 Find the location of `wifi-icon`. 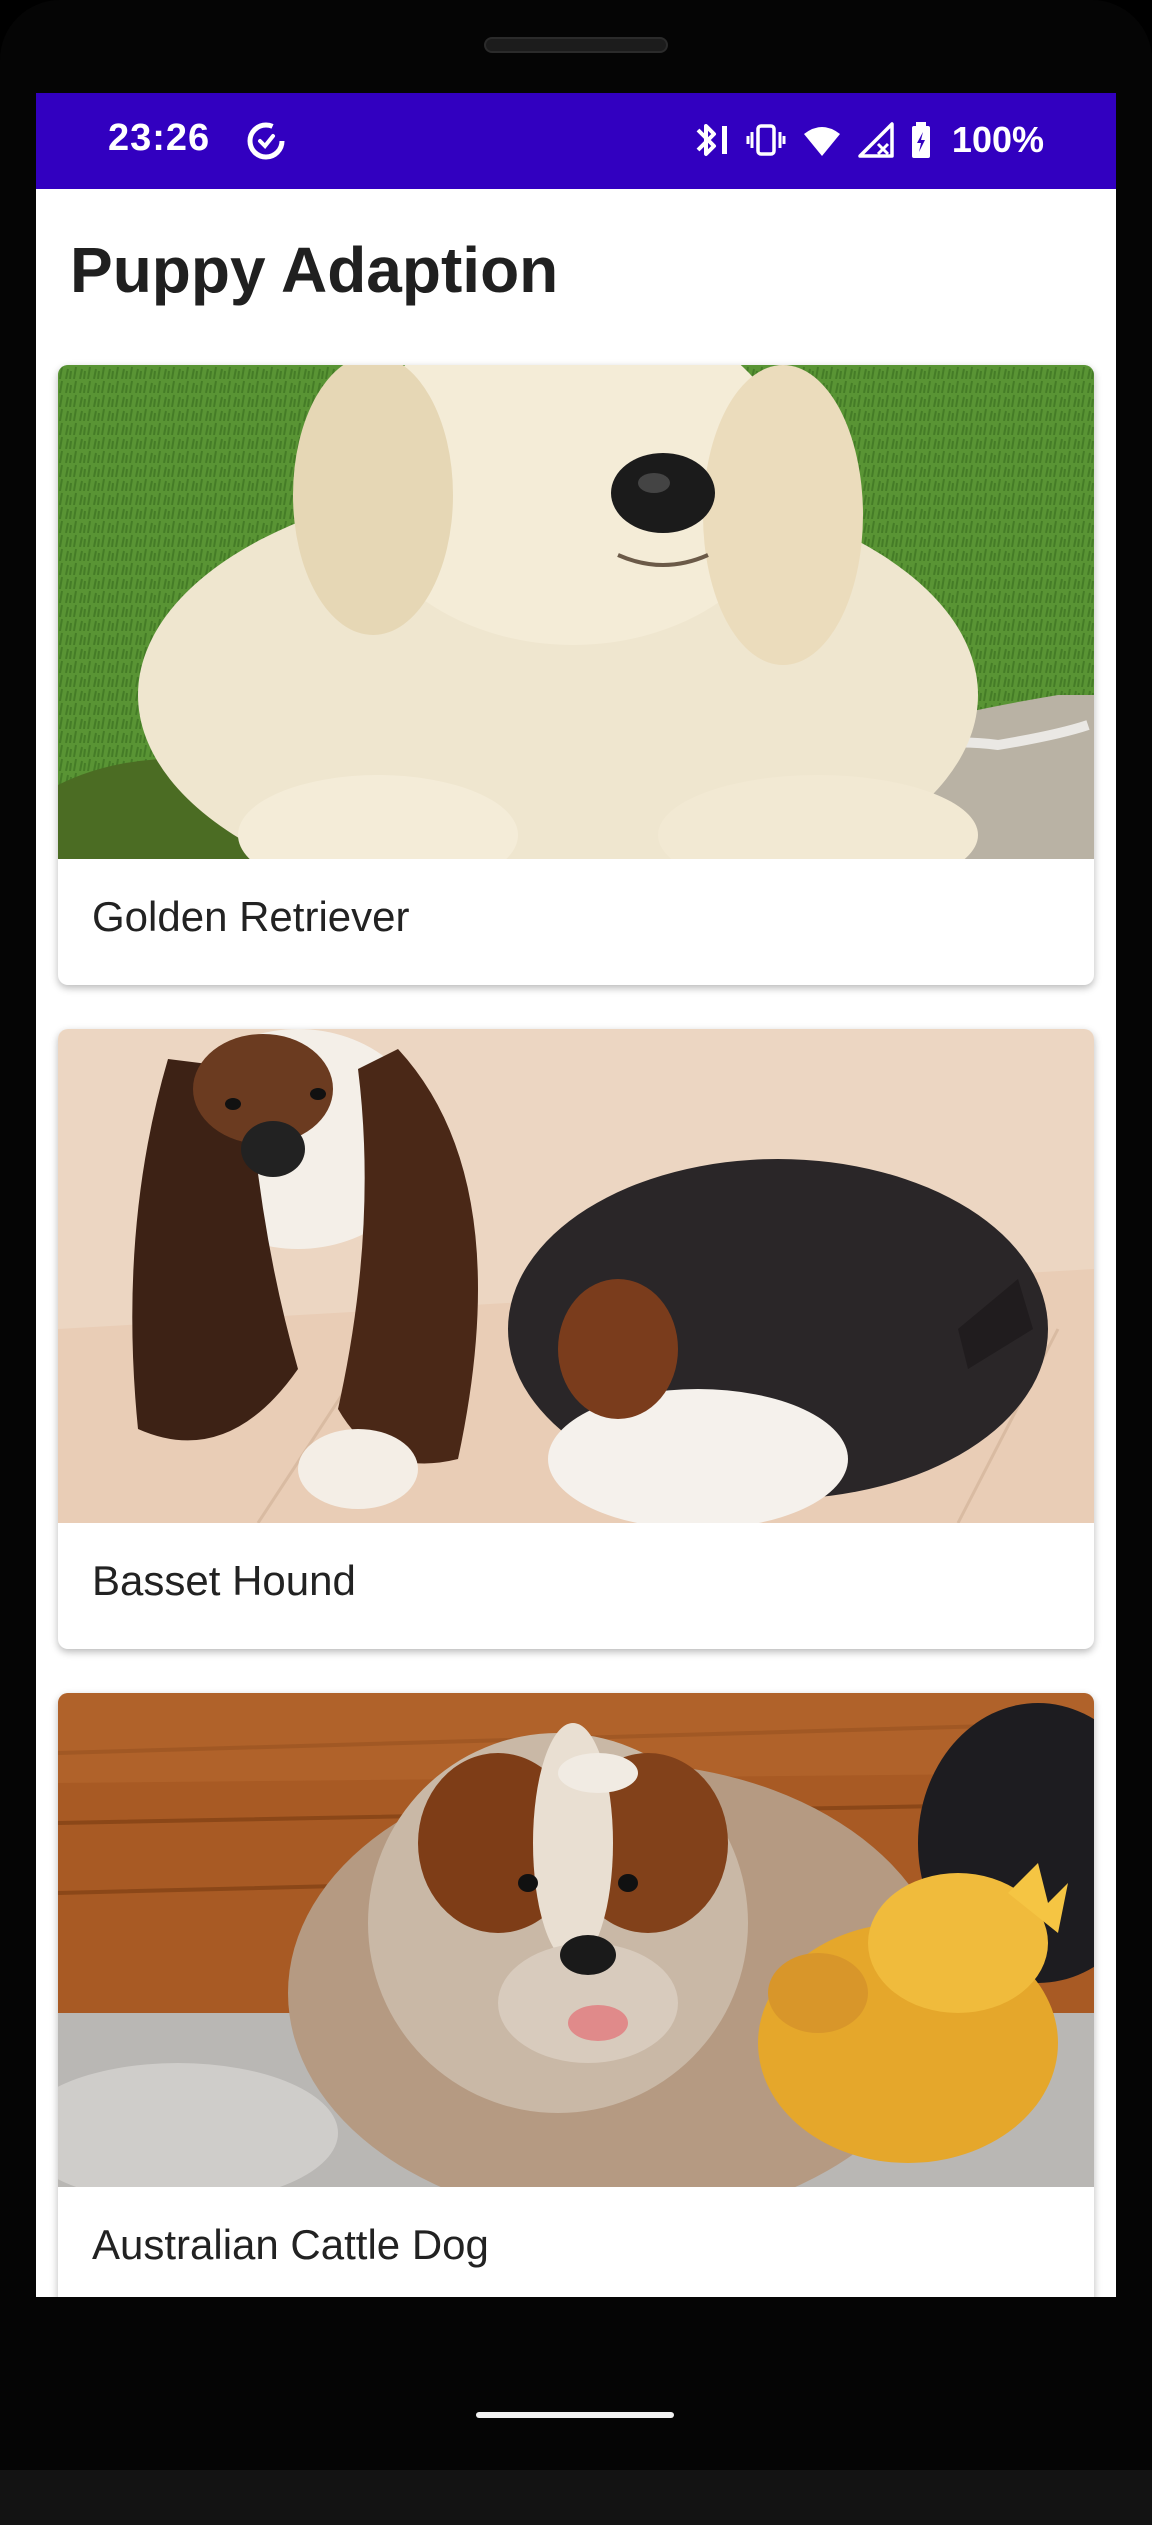

wifi-icon is located at coordinates (822, 140).